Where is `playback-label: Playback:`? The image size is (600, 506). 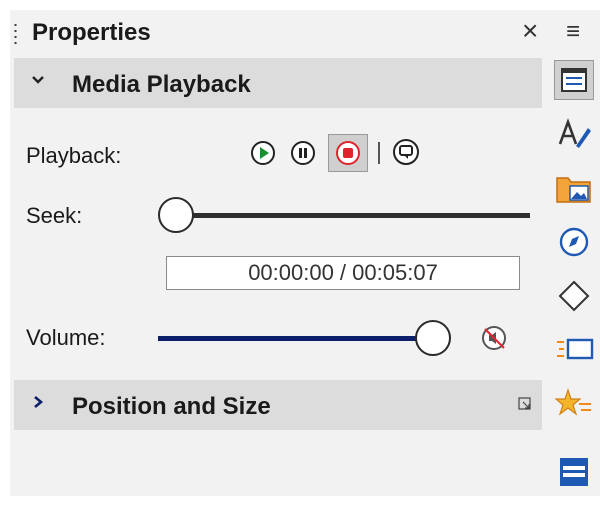
playback-label: Playback: is located at coordinates (74, 155).